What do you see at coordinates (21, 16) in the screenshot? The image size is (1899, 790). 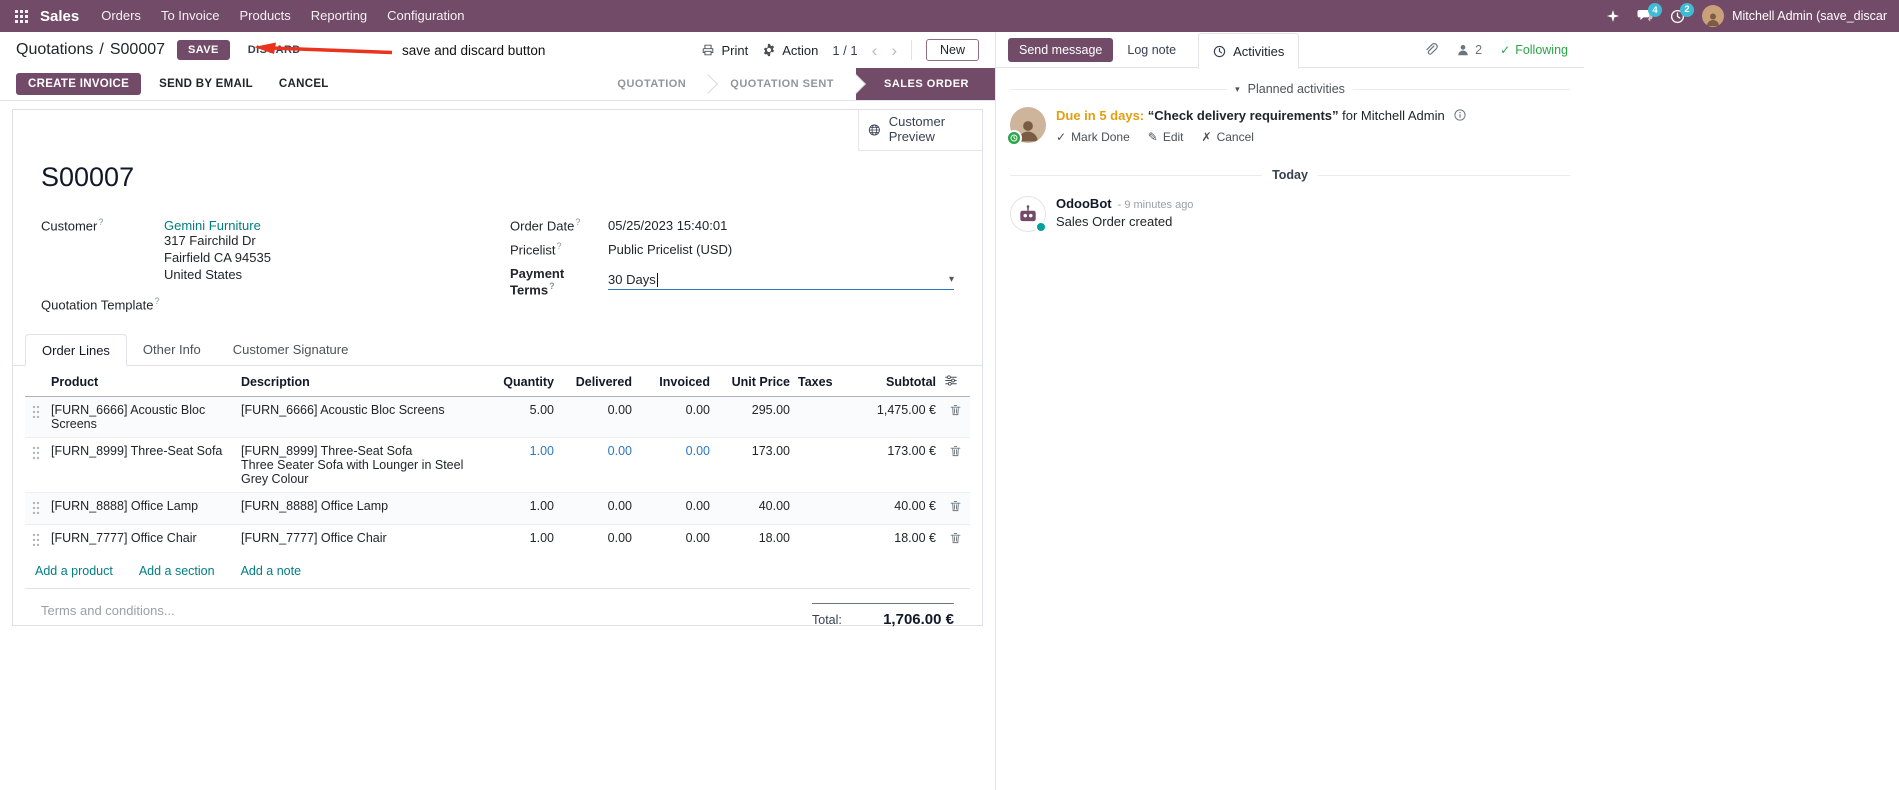 I see `apps-grid-icon` at bounding box center [21, 16].